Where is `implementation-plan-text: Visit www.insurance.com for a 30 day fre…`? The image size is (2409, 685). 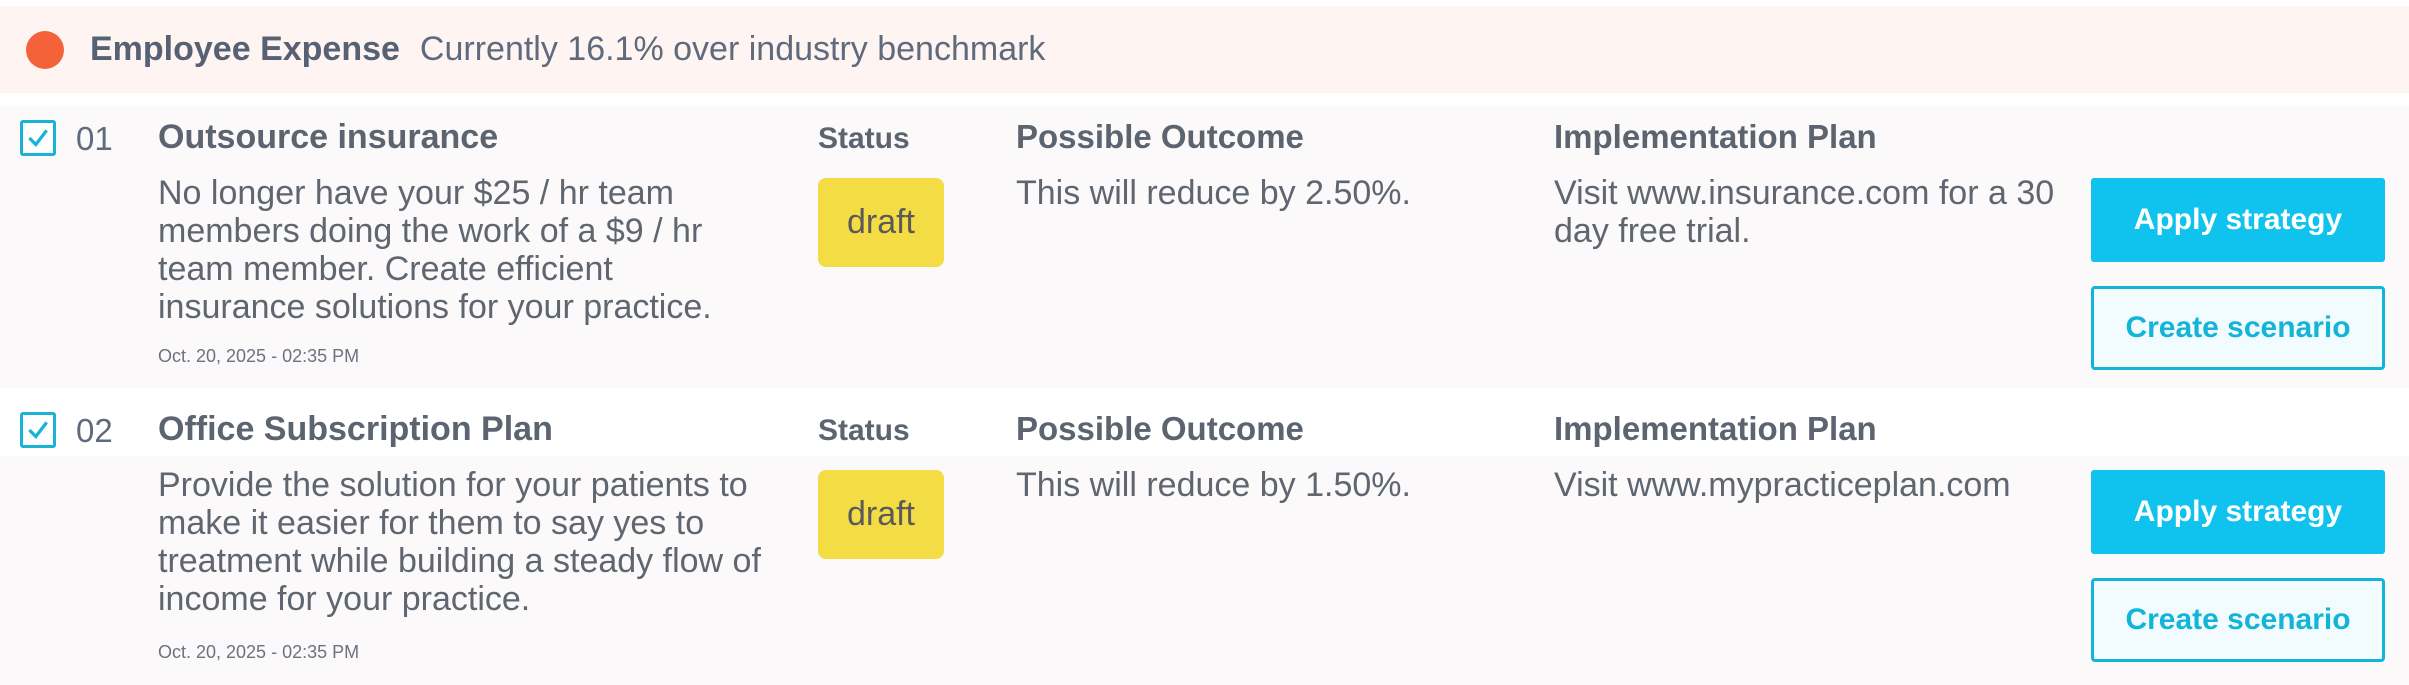 implementation-plan-text: Visit www.insurance.com for a 30 day fre… is located at coordinates (1804, 212).